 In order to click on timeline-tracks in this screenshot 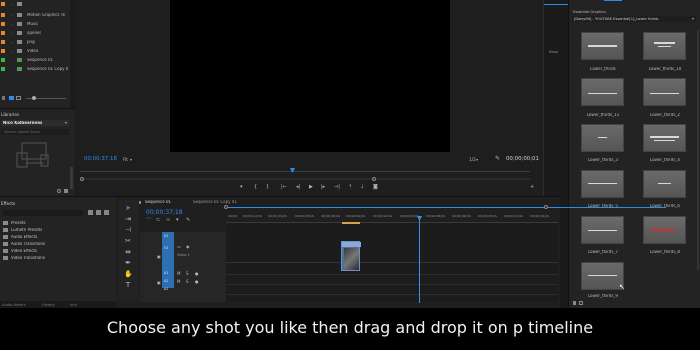, I will do `click(392, 262)`.